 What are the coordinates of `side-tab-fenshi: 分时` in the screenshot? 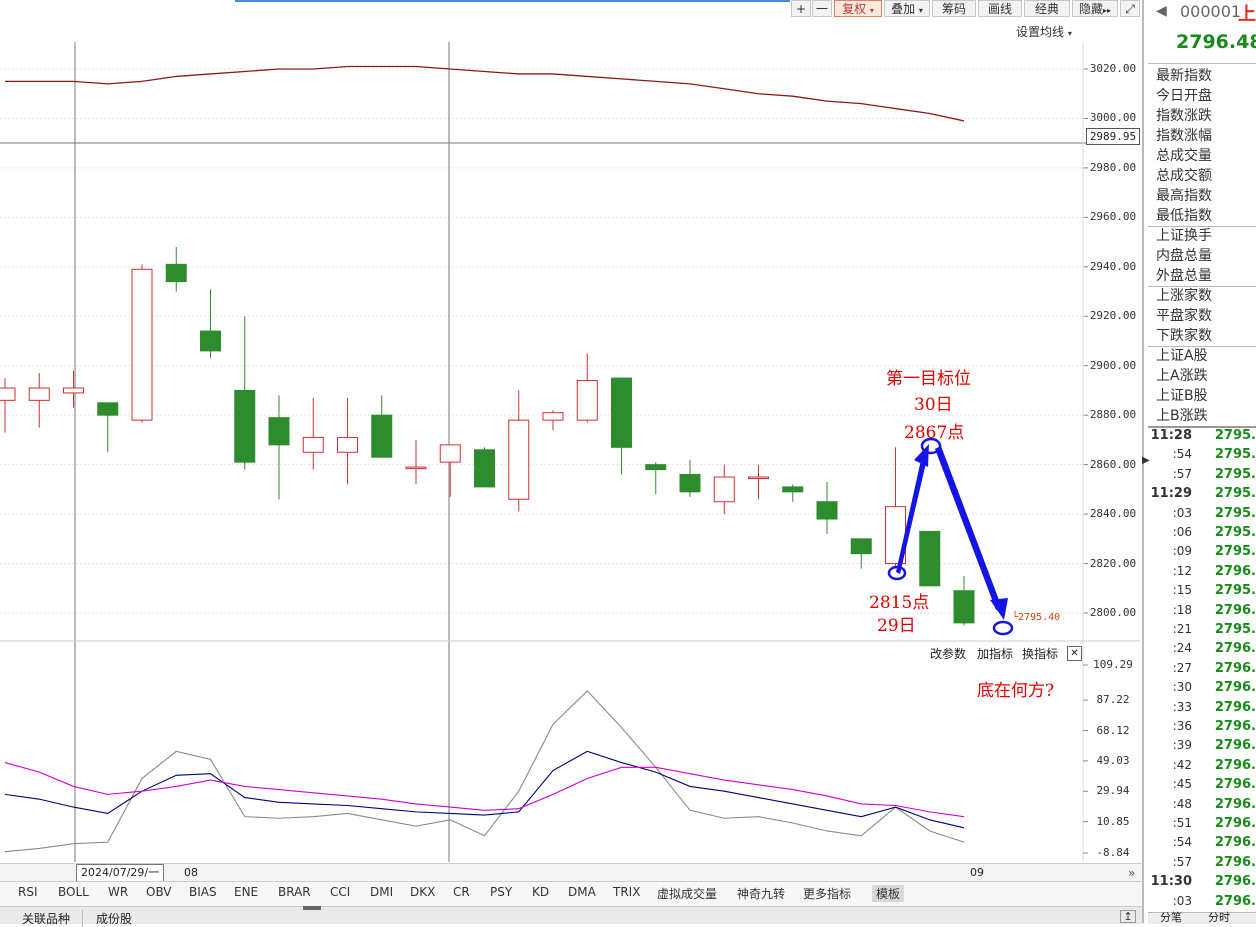 It's located at (1219, 917).